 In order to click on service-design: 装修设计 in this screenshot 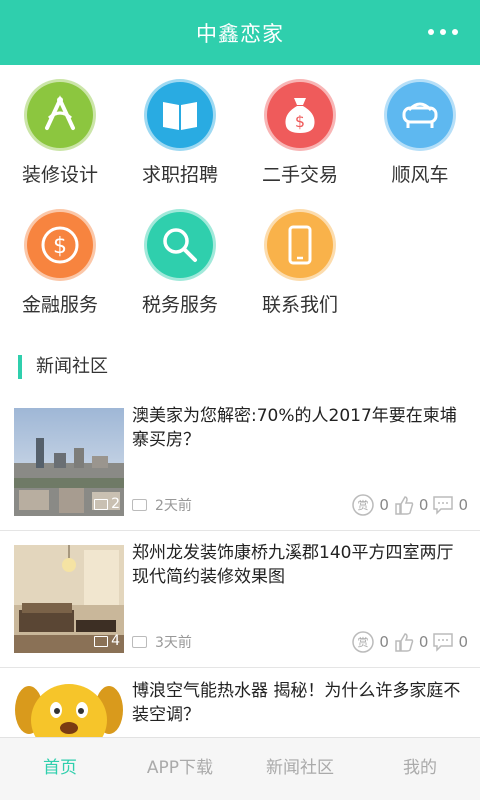, I will do `click(60, 130)`.